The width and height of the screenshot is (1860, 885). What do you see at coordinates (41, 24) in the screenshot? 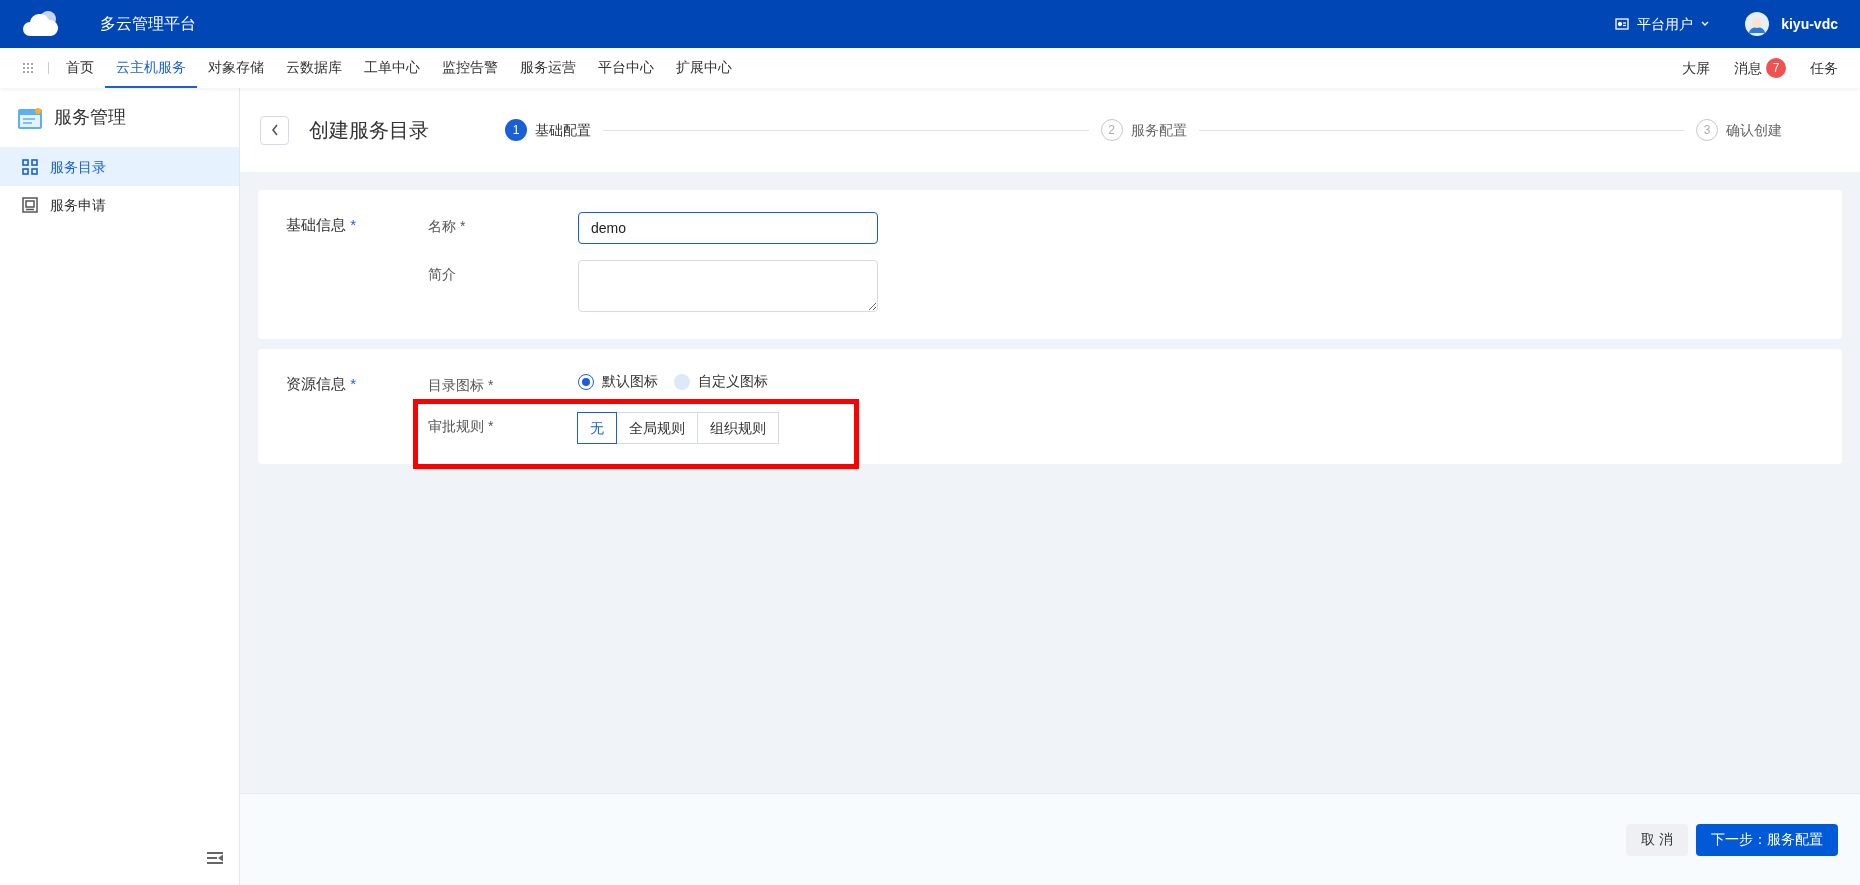
I see `cloud-logo-icon` at bounding box center [41, 24].